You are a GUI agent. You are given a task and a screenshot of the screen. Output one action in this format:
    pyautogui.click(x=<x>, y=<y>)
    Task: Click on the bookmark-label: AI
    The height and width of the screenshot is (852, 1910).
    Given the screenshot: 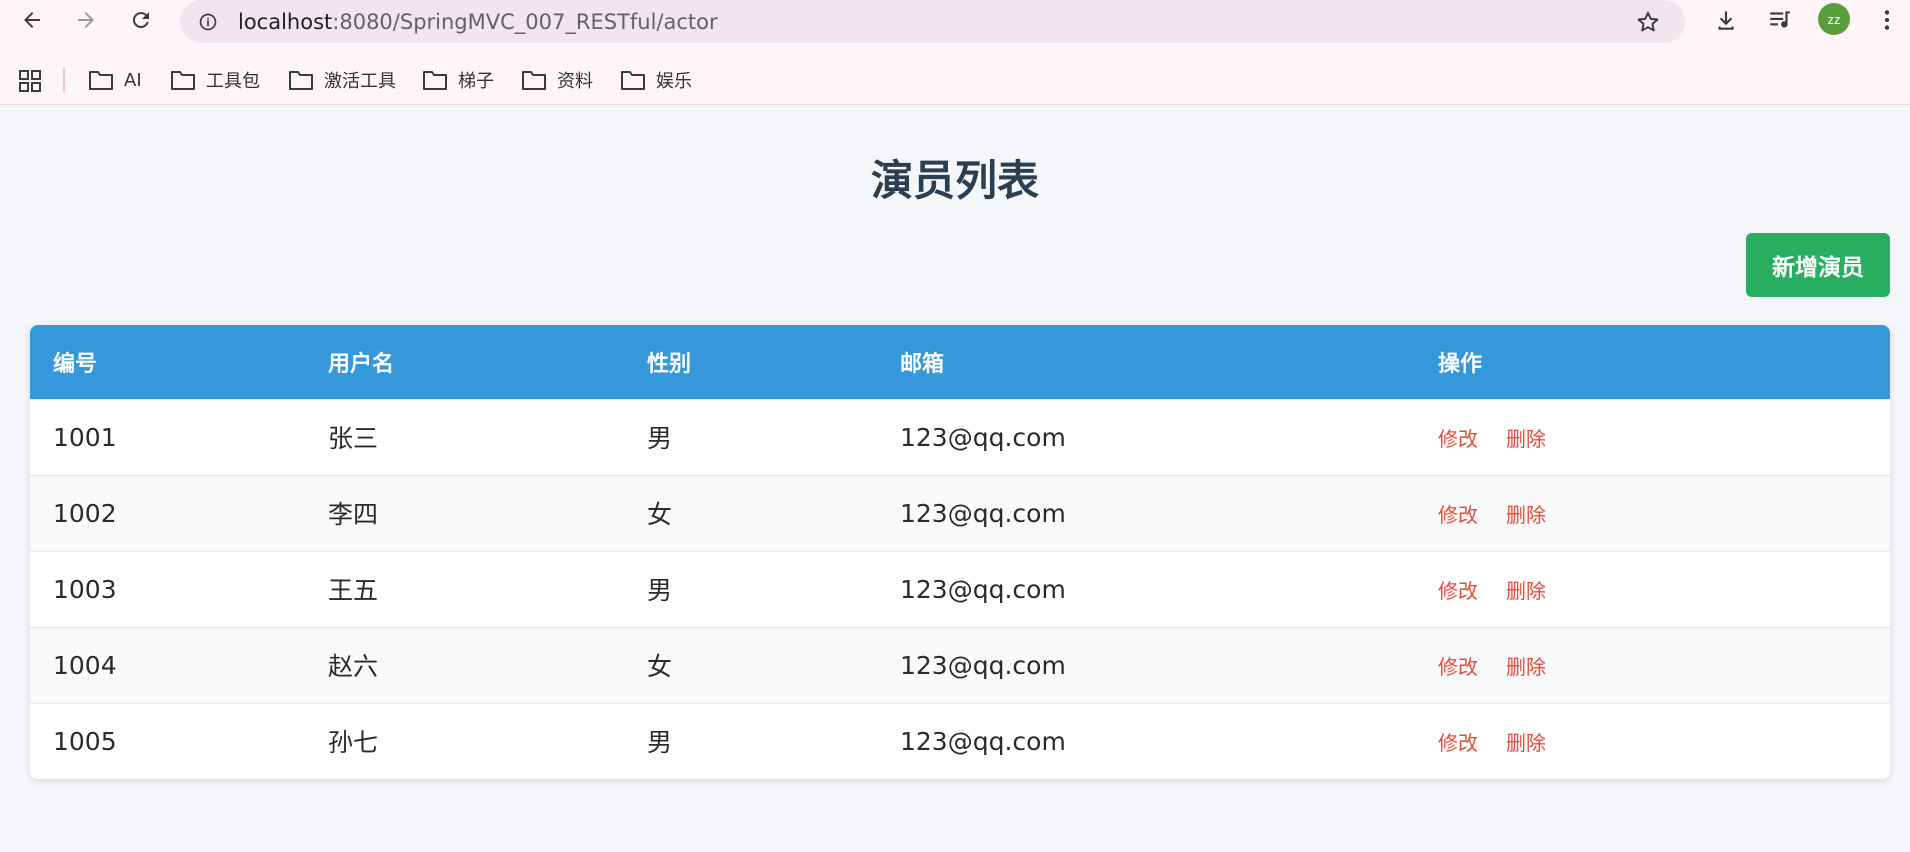 What is the action you would take?
    pyautogui.click(x=133, y=80)
    